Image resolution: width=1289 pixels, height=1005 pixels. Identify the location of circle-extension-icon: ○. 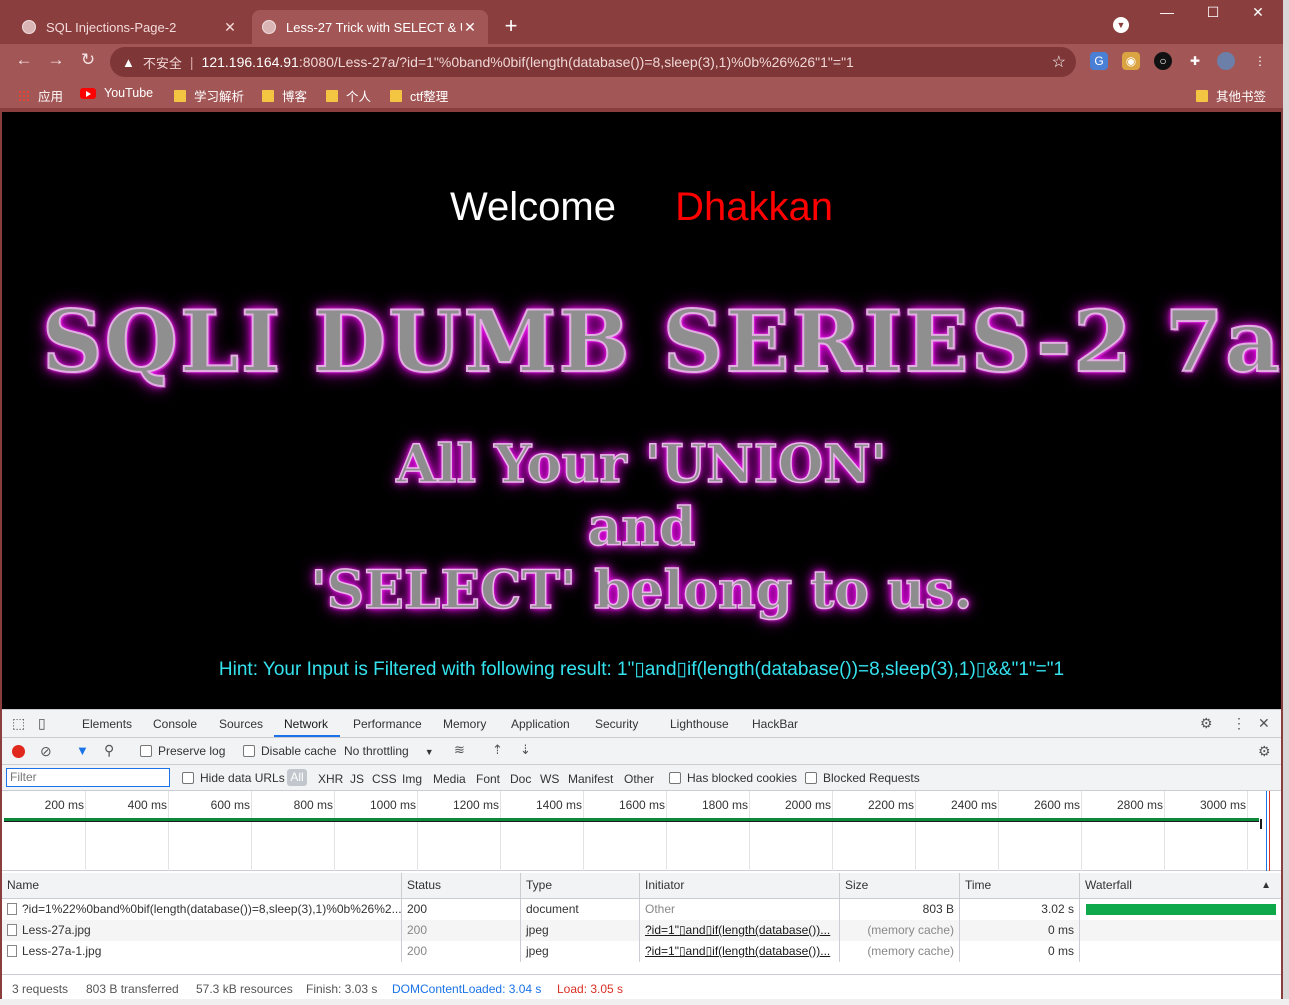
(1163, 61).